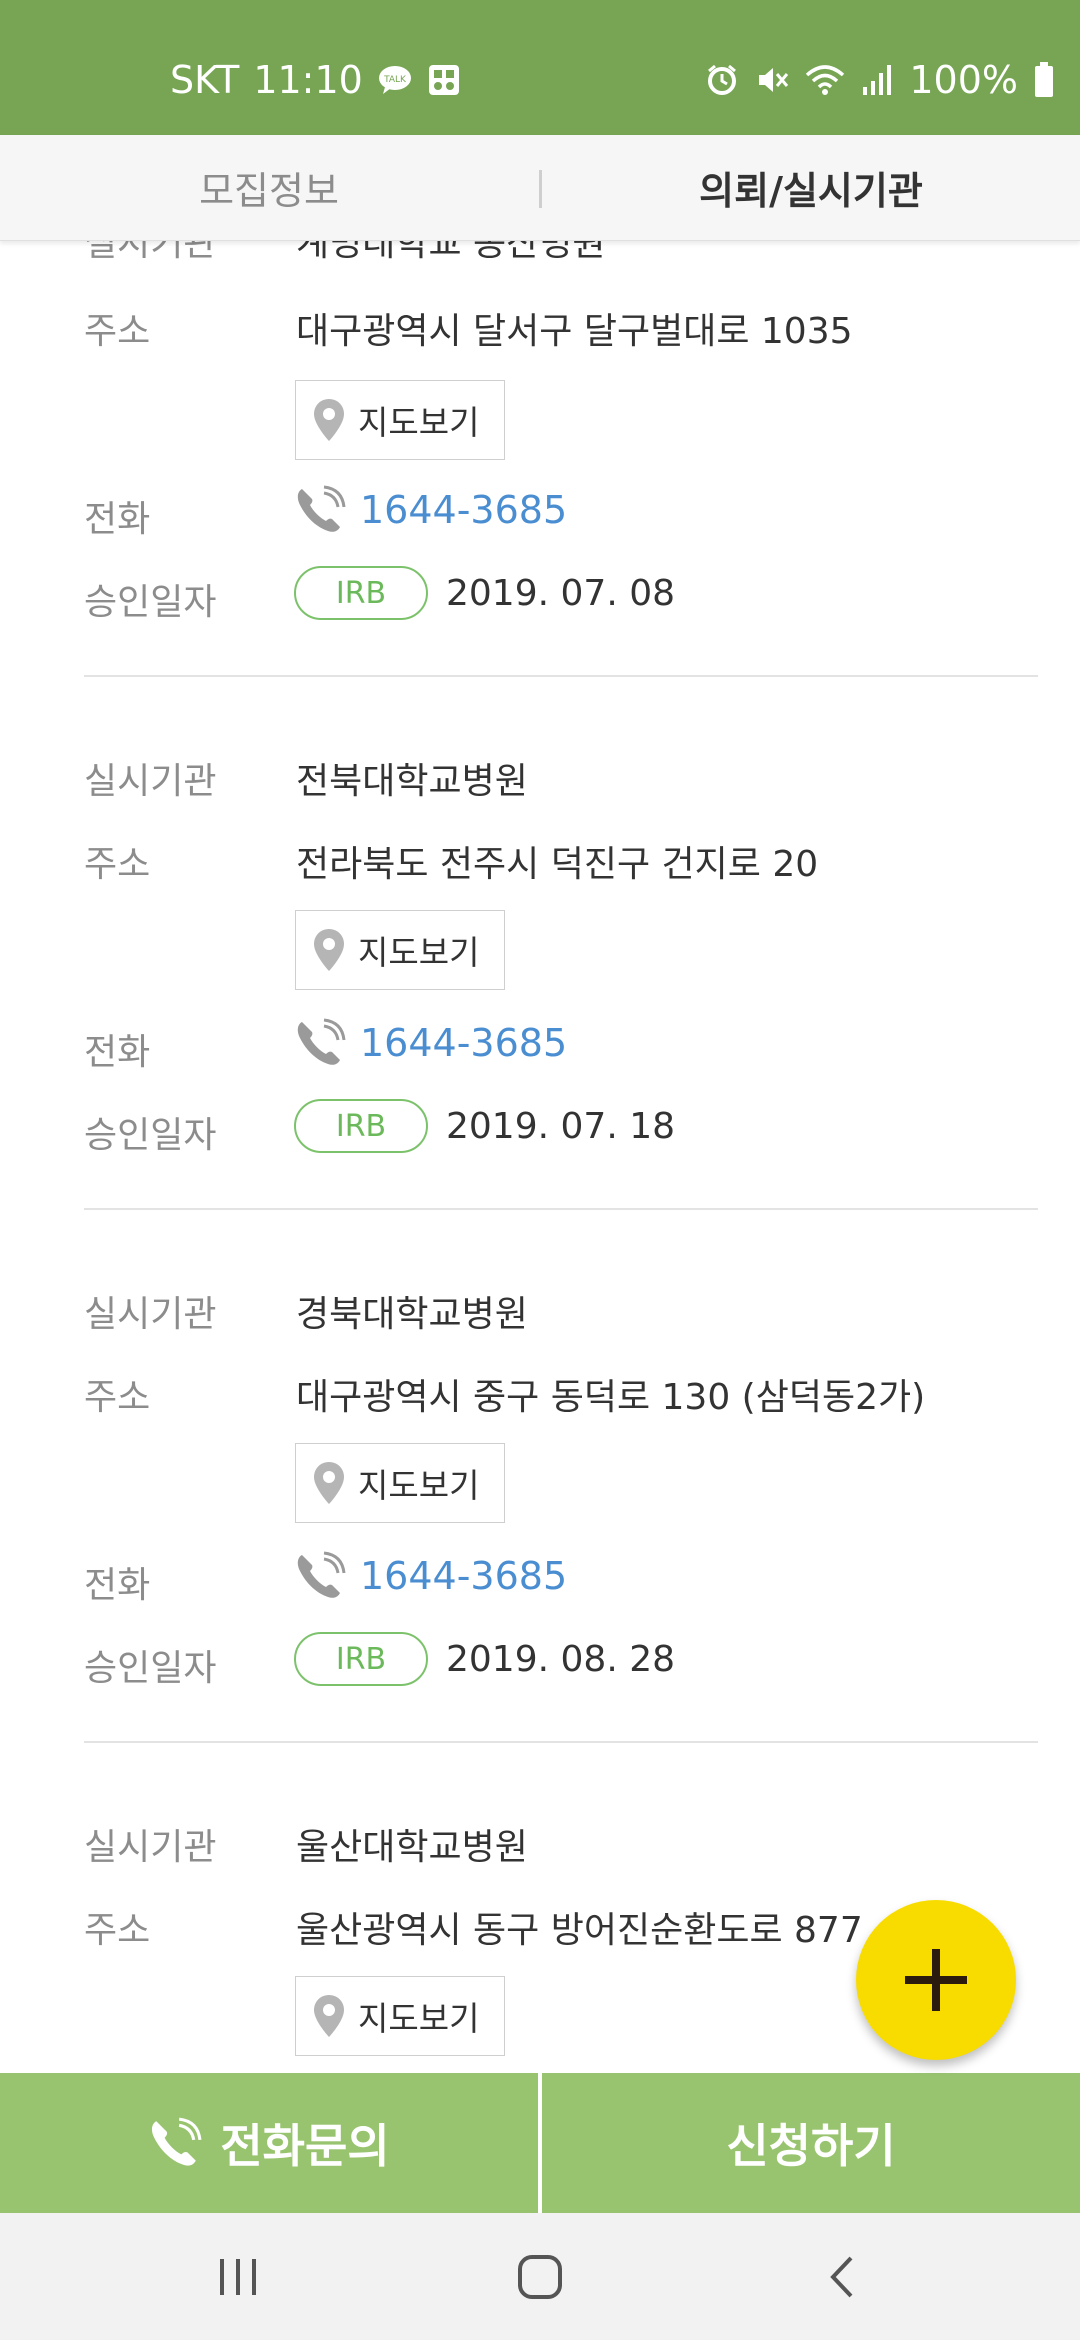  Describe the element at coordinates (308, 80) in the screenshot. I see `time-label: 11:10` at that location.